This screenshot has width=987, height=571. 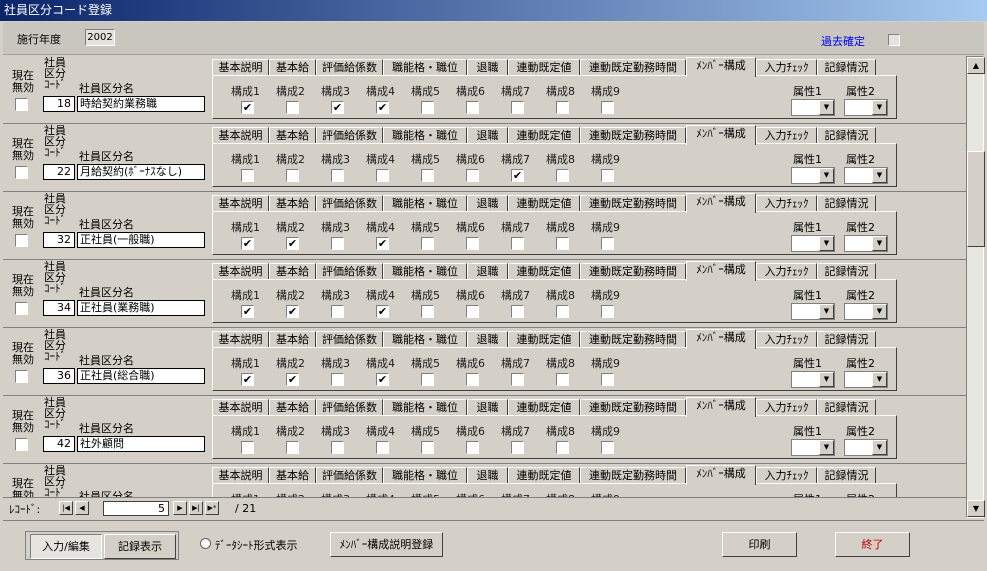 I want to click on name-field: 正社員(業務職), so click(x=141, y=308).